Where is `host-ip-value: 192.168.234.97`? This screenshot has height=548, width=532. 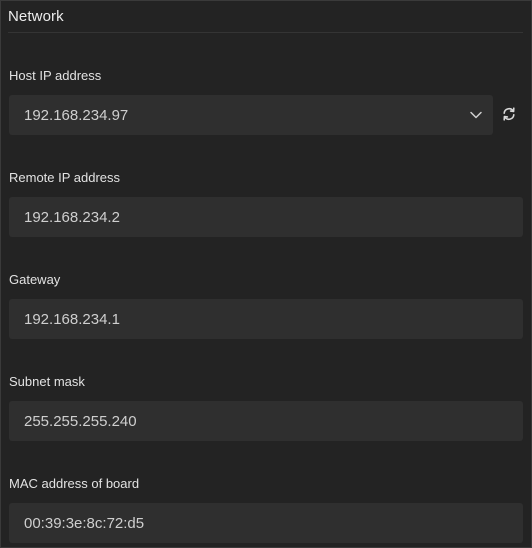
host-ip-value: 192.168.234.97 is located at coordinates (76, 115).